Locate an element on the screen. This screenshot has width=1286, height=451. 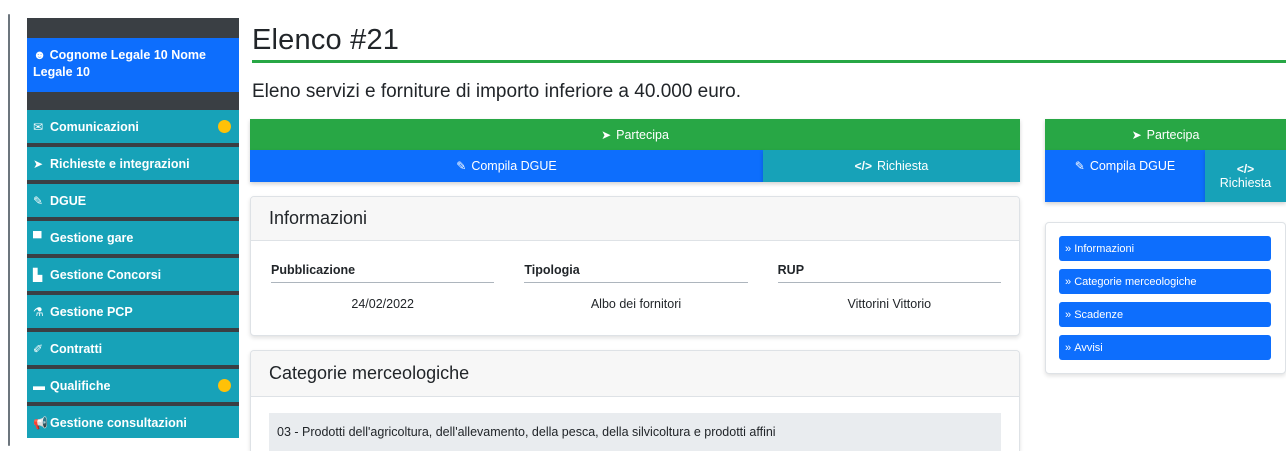
info-label: Pubblicazione is located at coordinates (383, 273).